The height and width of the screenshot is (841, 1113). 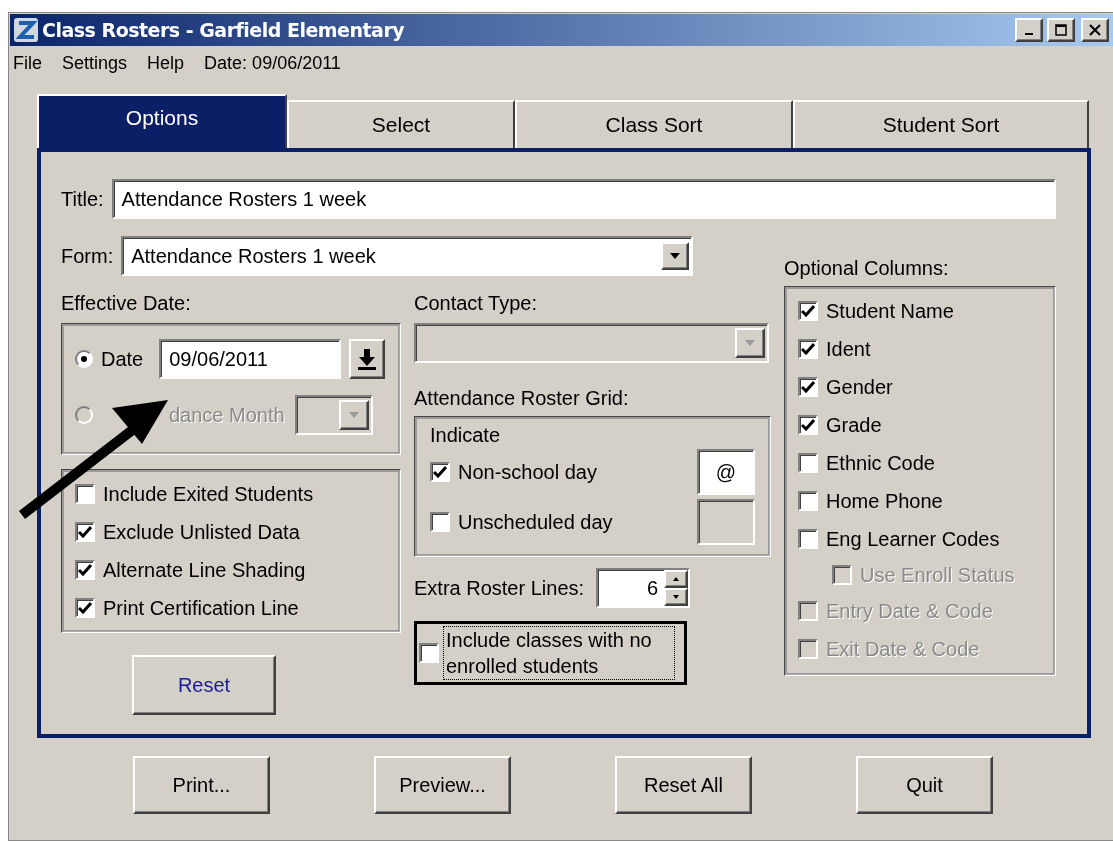 I want to click on checkbox-label: Ident, so click(x=848, y=349).